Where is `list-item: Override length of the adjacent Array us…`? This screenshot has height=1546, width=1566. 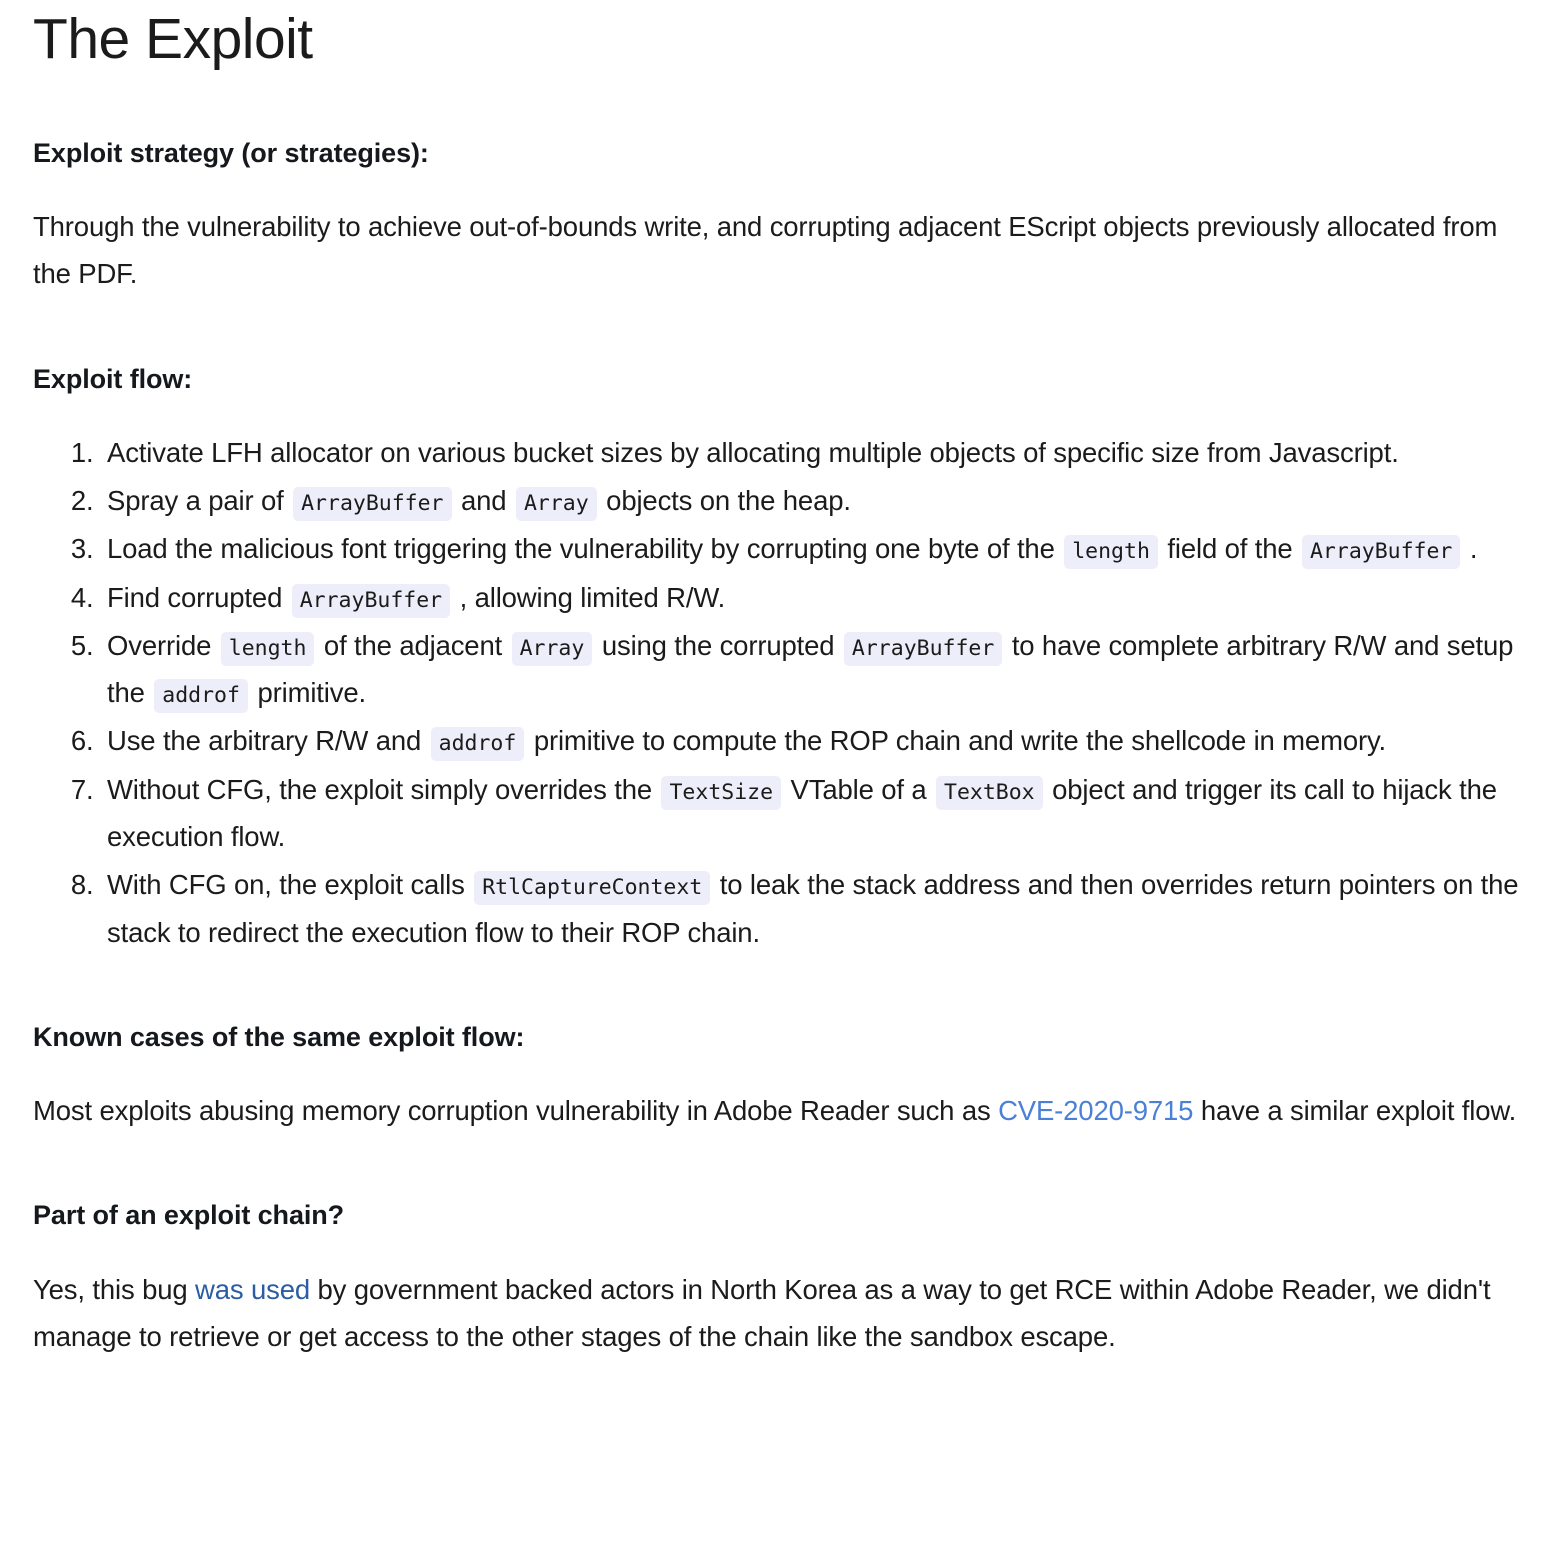
list-item: Override length of the adjacent Array us… is located at coordinates (818, 669).